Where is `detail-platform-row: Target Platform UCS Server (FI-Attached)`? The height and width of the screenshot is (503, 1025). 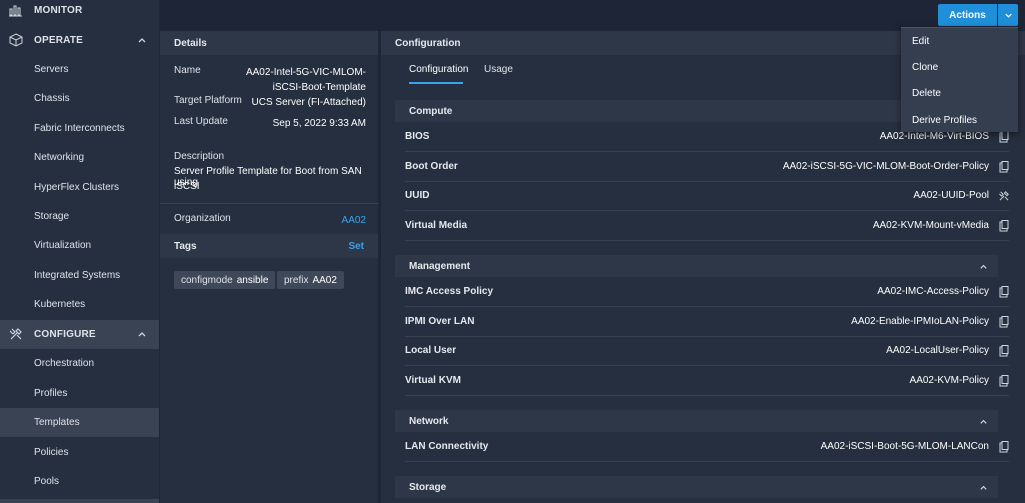
detail-platform-row: Target Platform UCS Server (FI-Attached) is located at coordinates (270, 103).